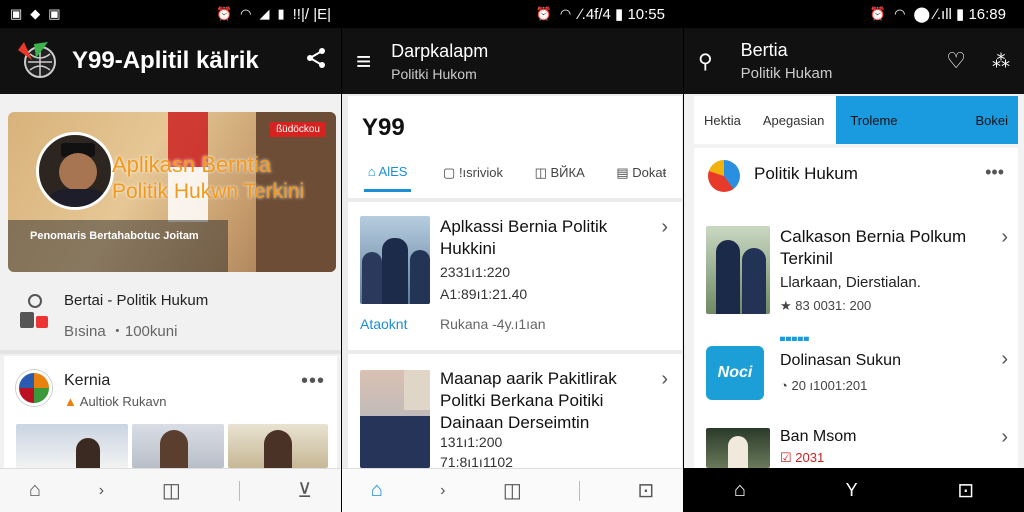 This screenshot has width=1024, height=512. What do you see at coordinates (37, 60) in the screenshot?
I see `app-logo-icon` at bounding box center [37, 60].